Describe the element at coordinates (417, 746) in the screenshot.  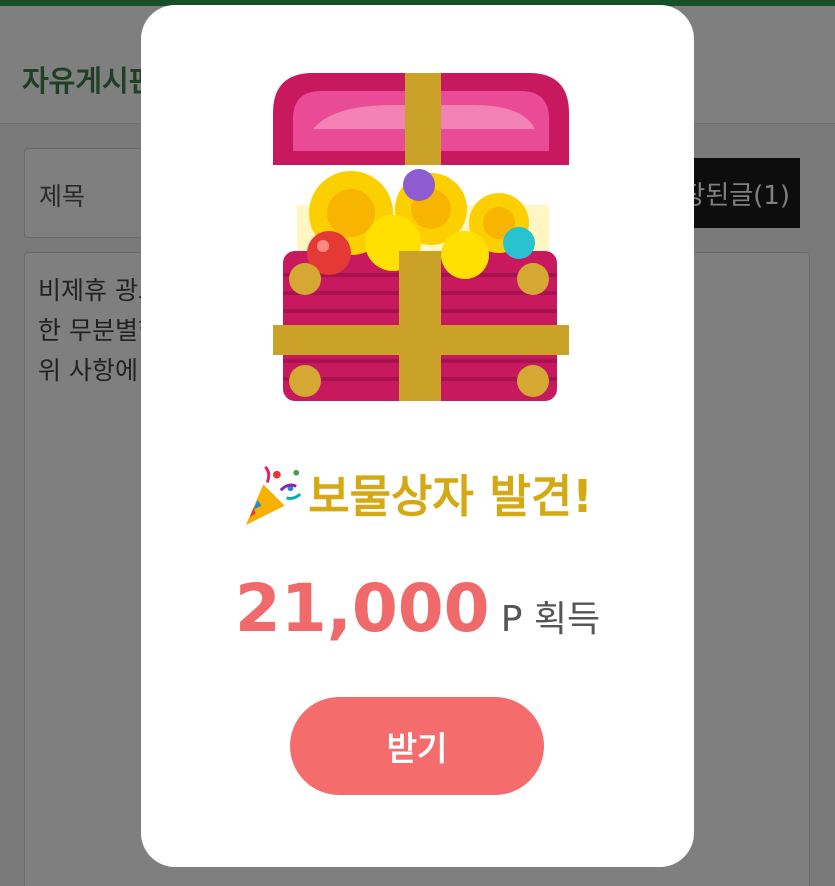
I see `receive-button: 받기` at that location.